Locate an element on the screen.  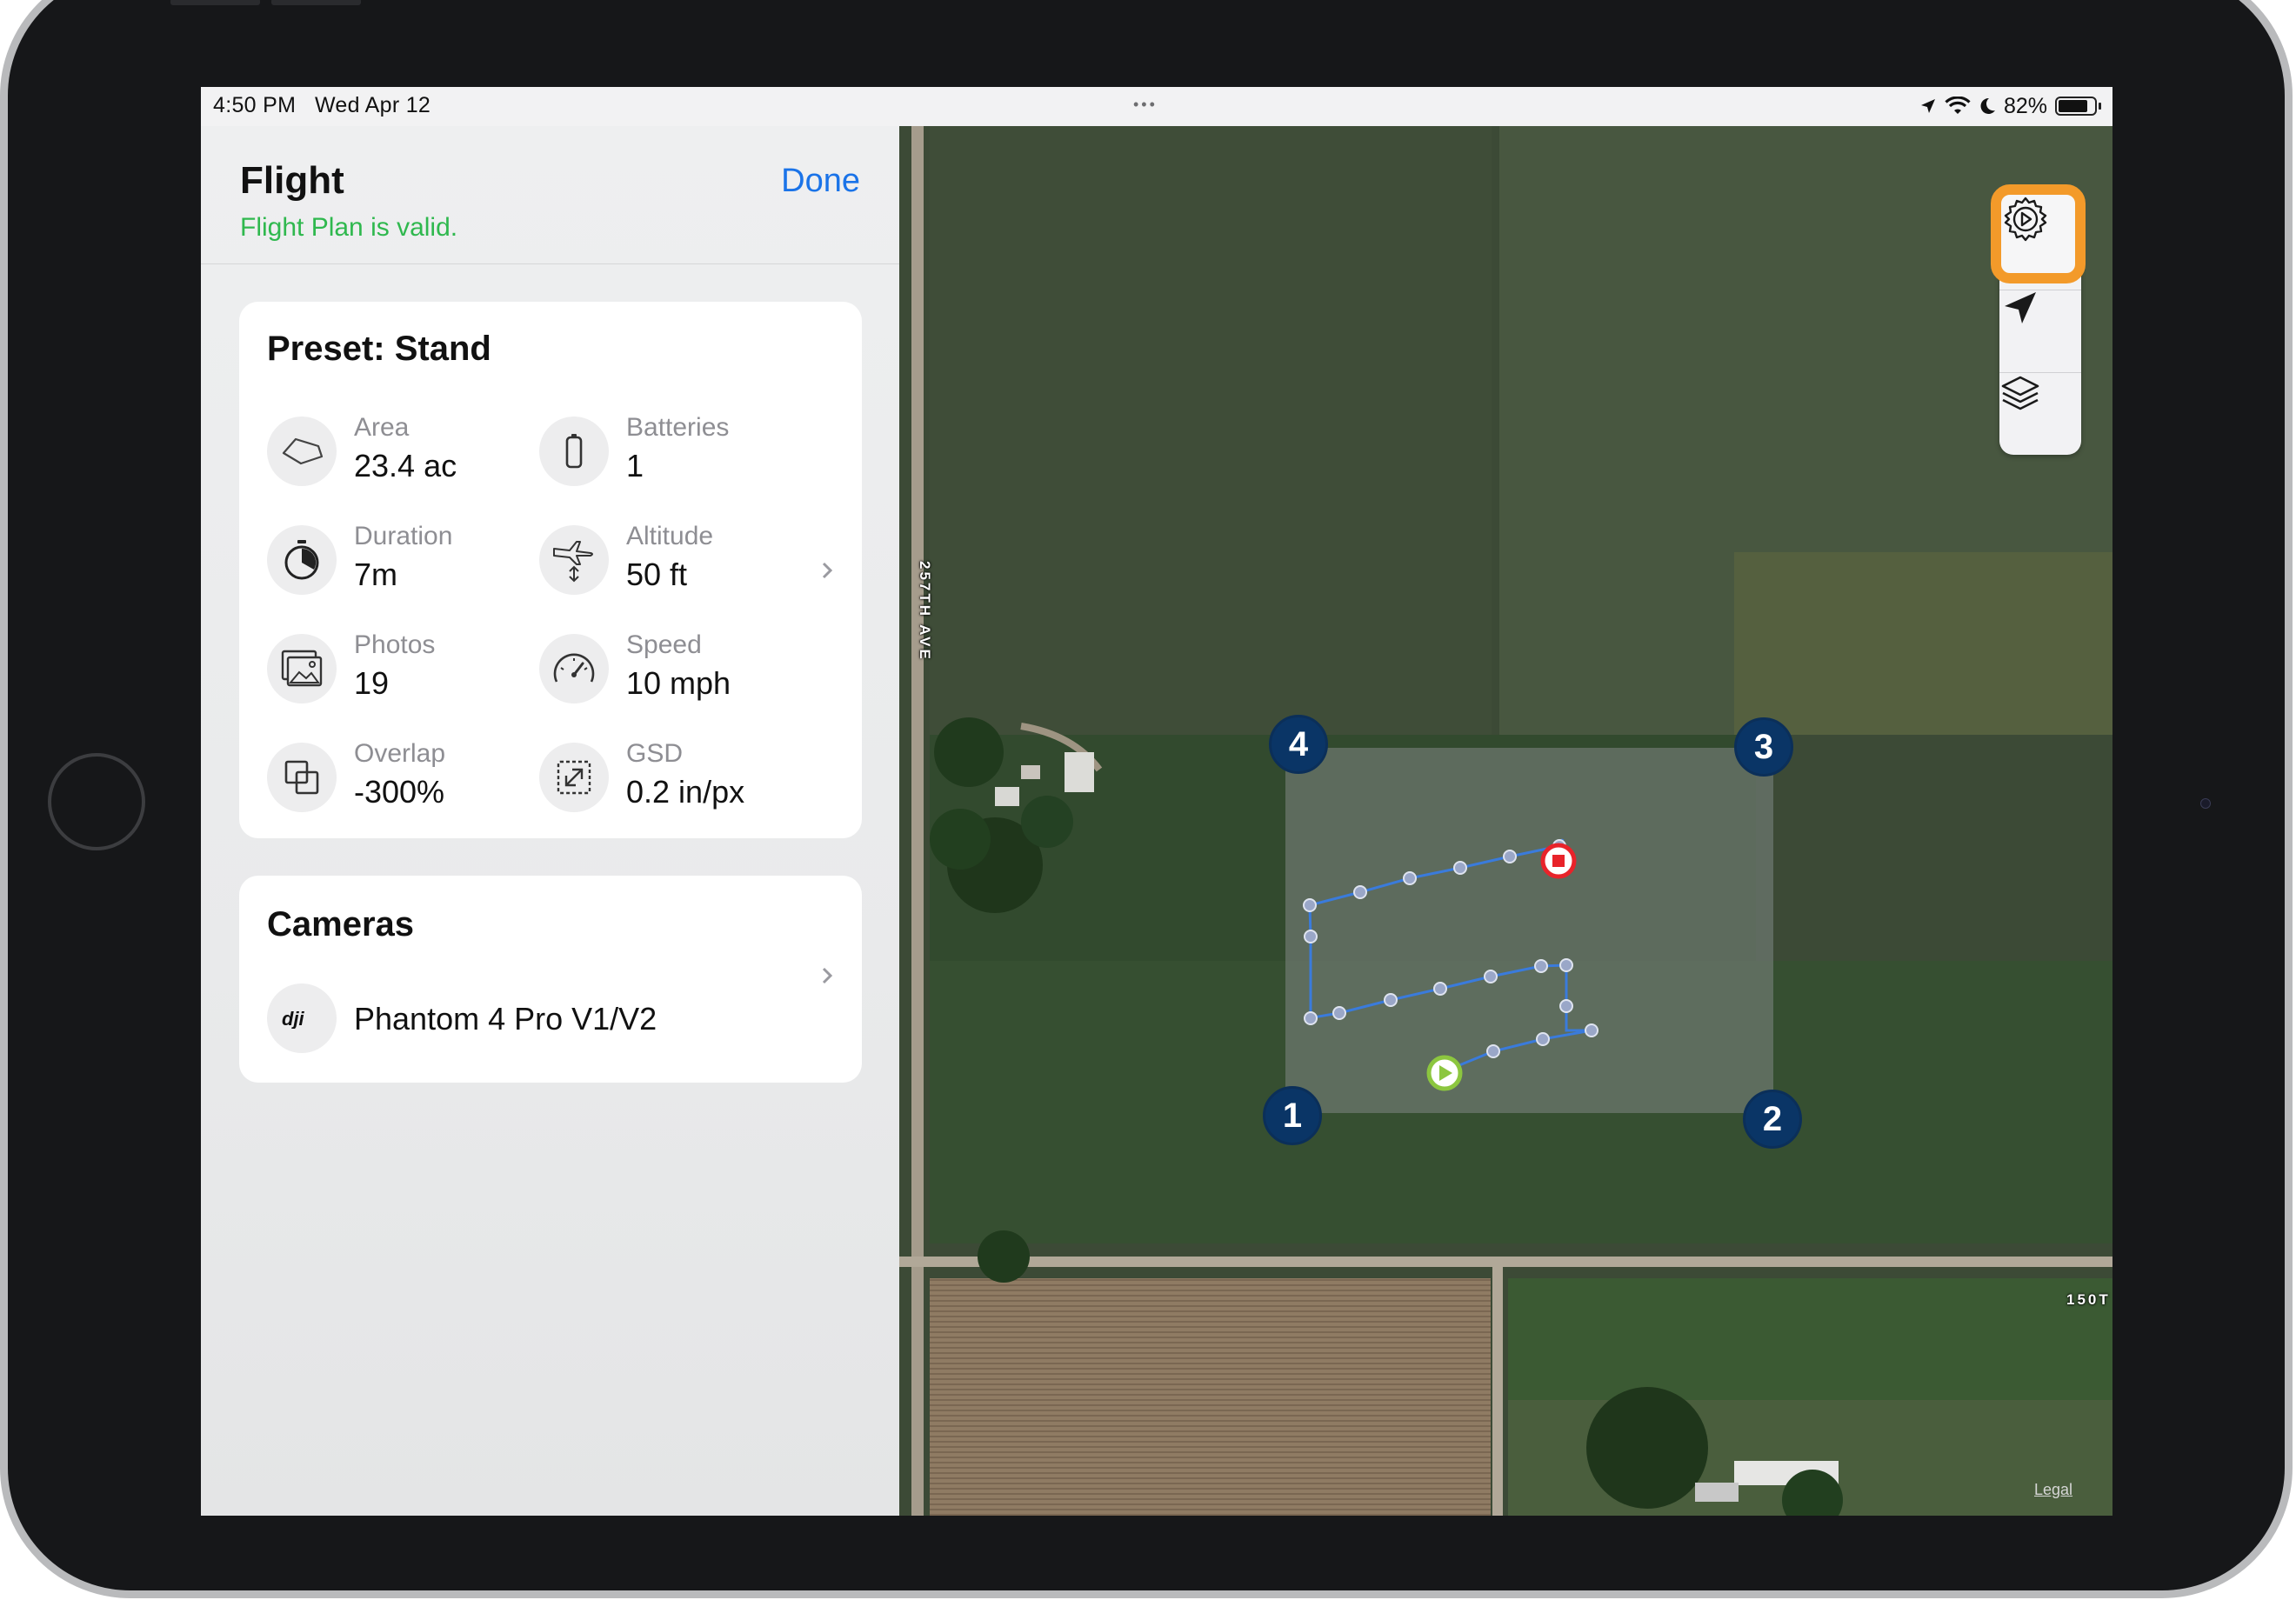
stat-value: 1 is located at coordinates (635, 465).